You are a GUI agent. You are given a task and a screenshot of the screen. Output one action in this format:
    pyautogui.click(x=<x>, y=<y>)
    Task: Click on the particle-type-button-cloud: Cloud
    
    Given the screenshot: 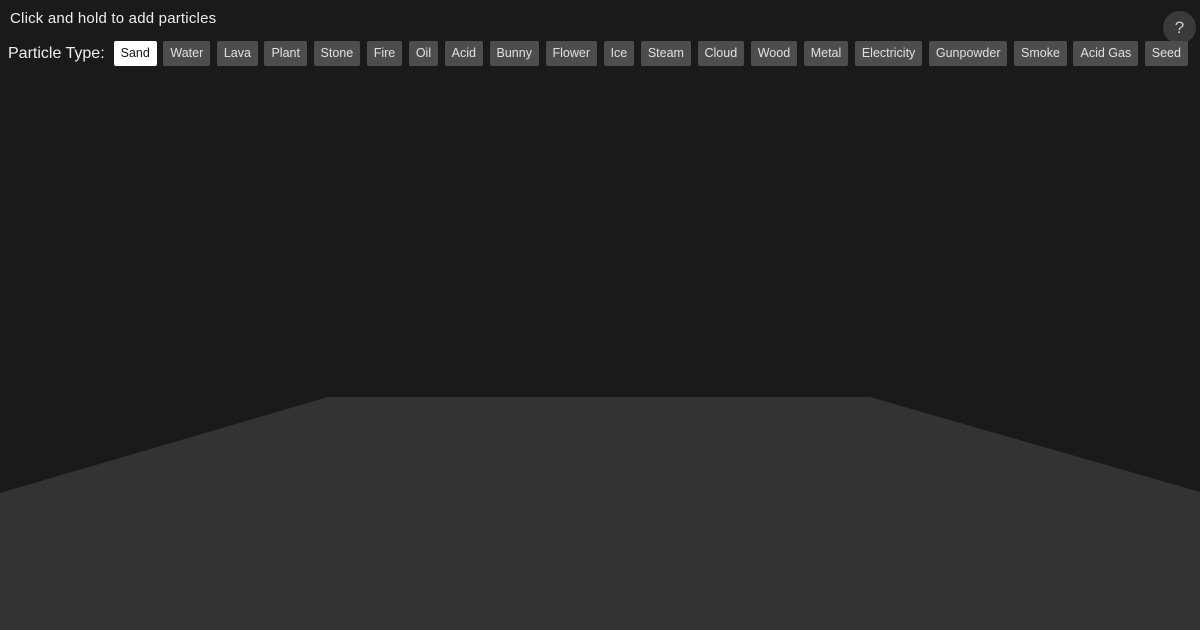 What is the action you would take?
    pyautogui.click(x=721, y=53)
    